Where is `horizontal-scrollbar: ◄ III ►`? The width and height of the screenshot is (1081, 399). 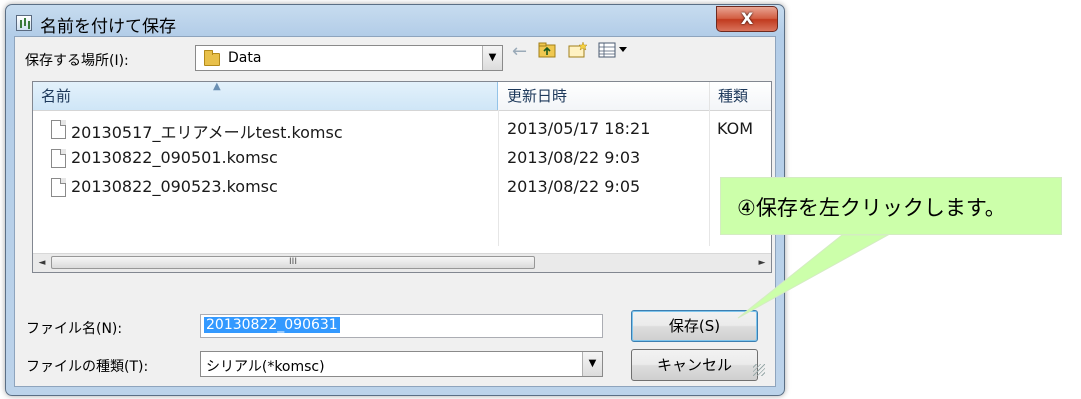
horizontal-scrollbar: ◄ III ► is located at coordinates (402, 262).